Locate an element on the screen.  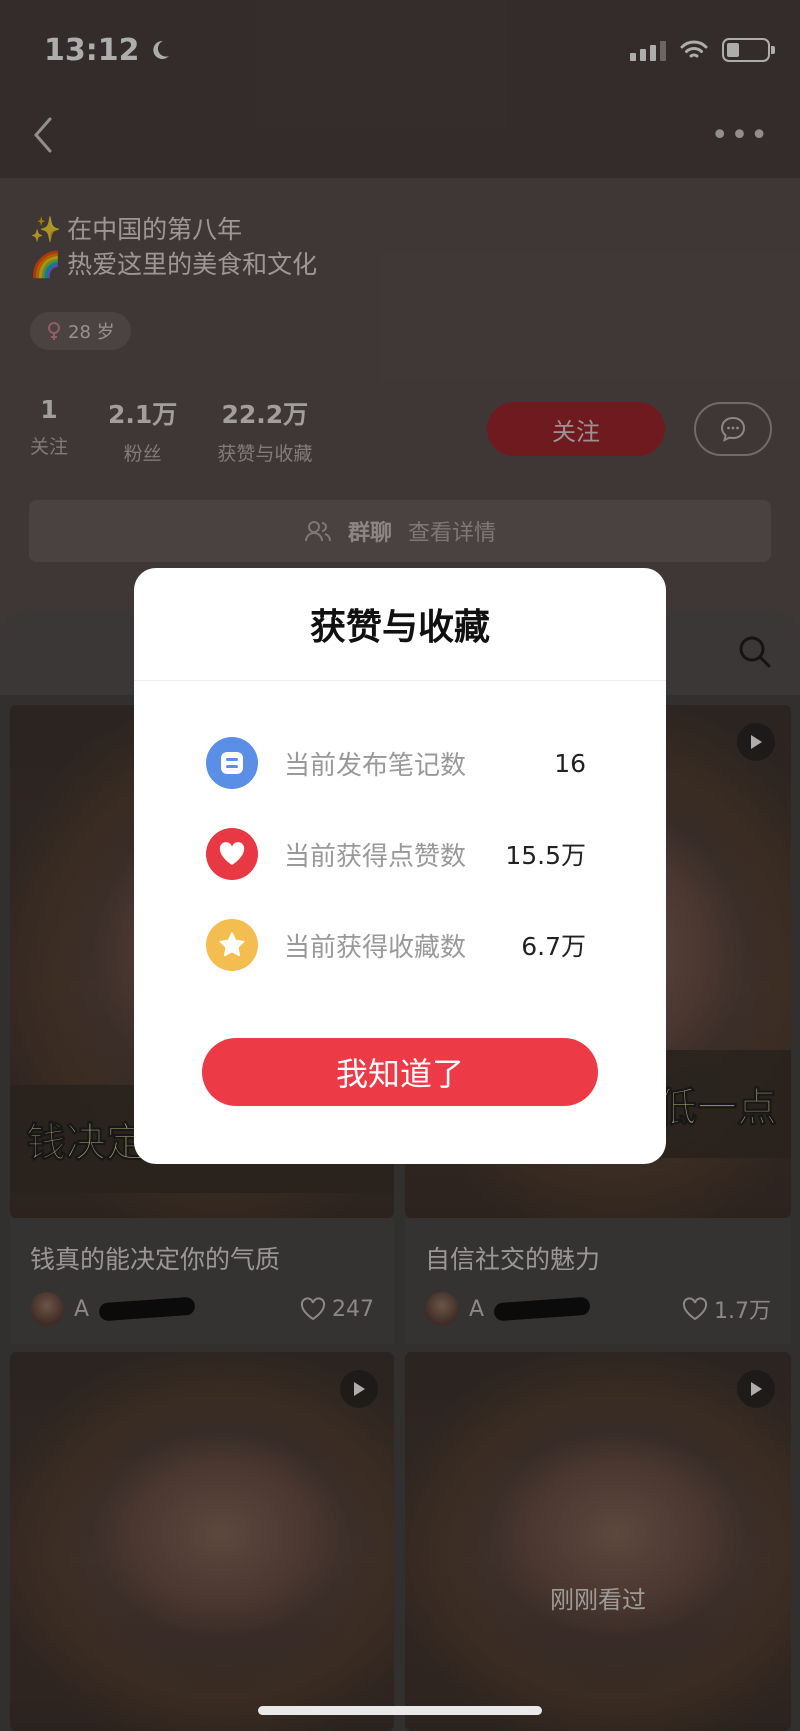
modal-title: 获赞与收藏 is located at coordinates (400, 624).